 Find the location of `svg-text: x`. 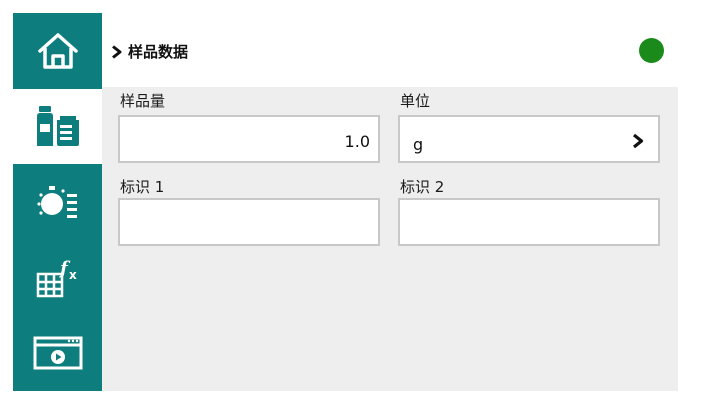

svg-text: x is located at coordinates (73, 275).